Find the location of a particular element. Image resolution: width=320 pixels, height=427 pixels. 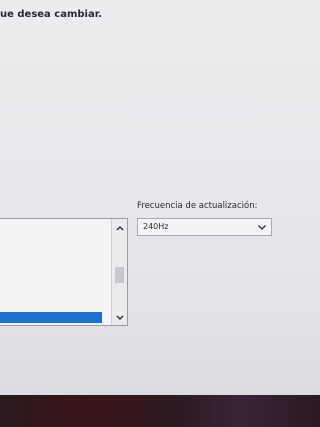

instruction-text: ue desea cambiar. is located at coordinates (51, 14).